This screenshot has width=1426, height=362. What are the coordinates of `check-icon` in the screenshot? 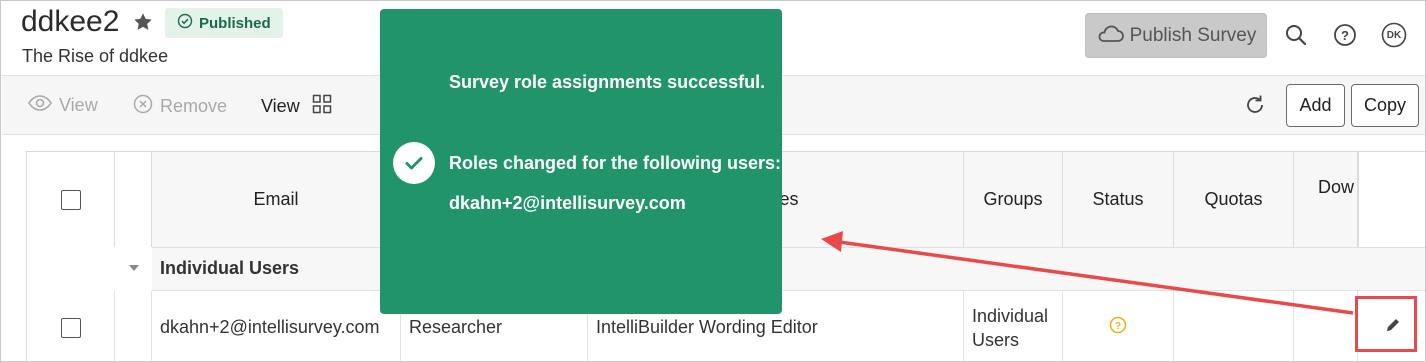 It's located at (414, 163).